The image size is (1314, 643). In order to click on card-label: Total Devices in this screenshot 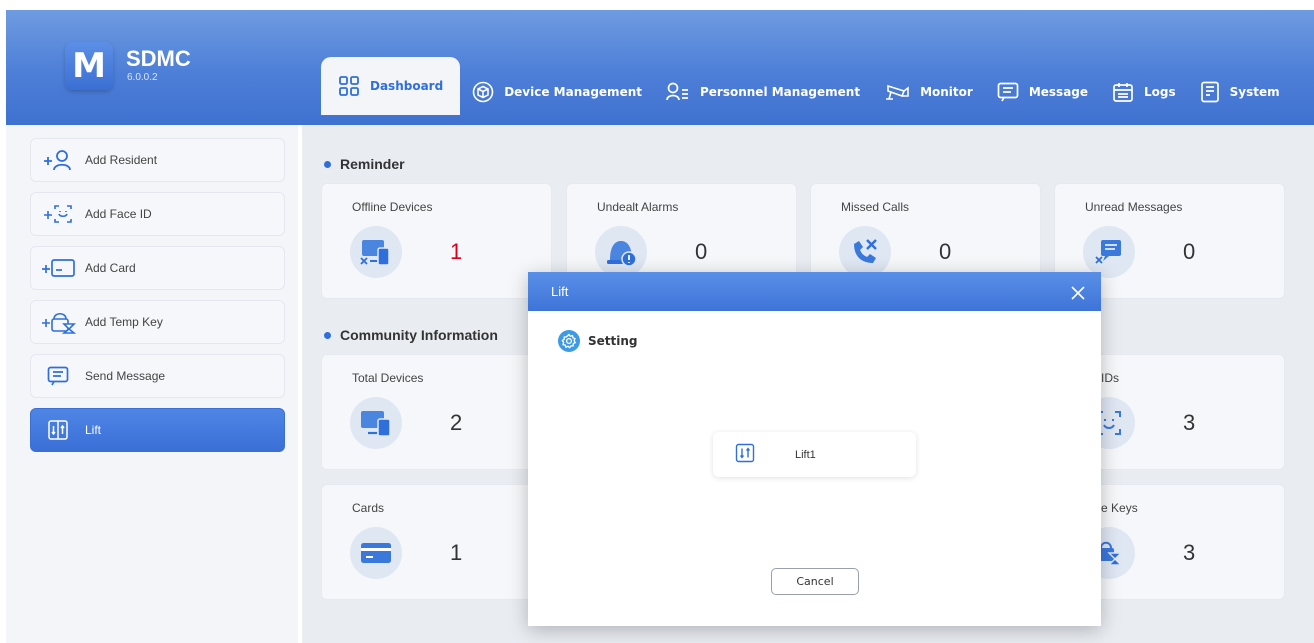, I will do `click(388, 378)`.